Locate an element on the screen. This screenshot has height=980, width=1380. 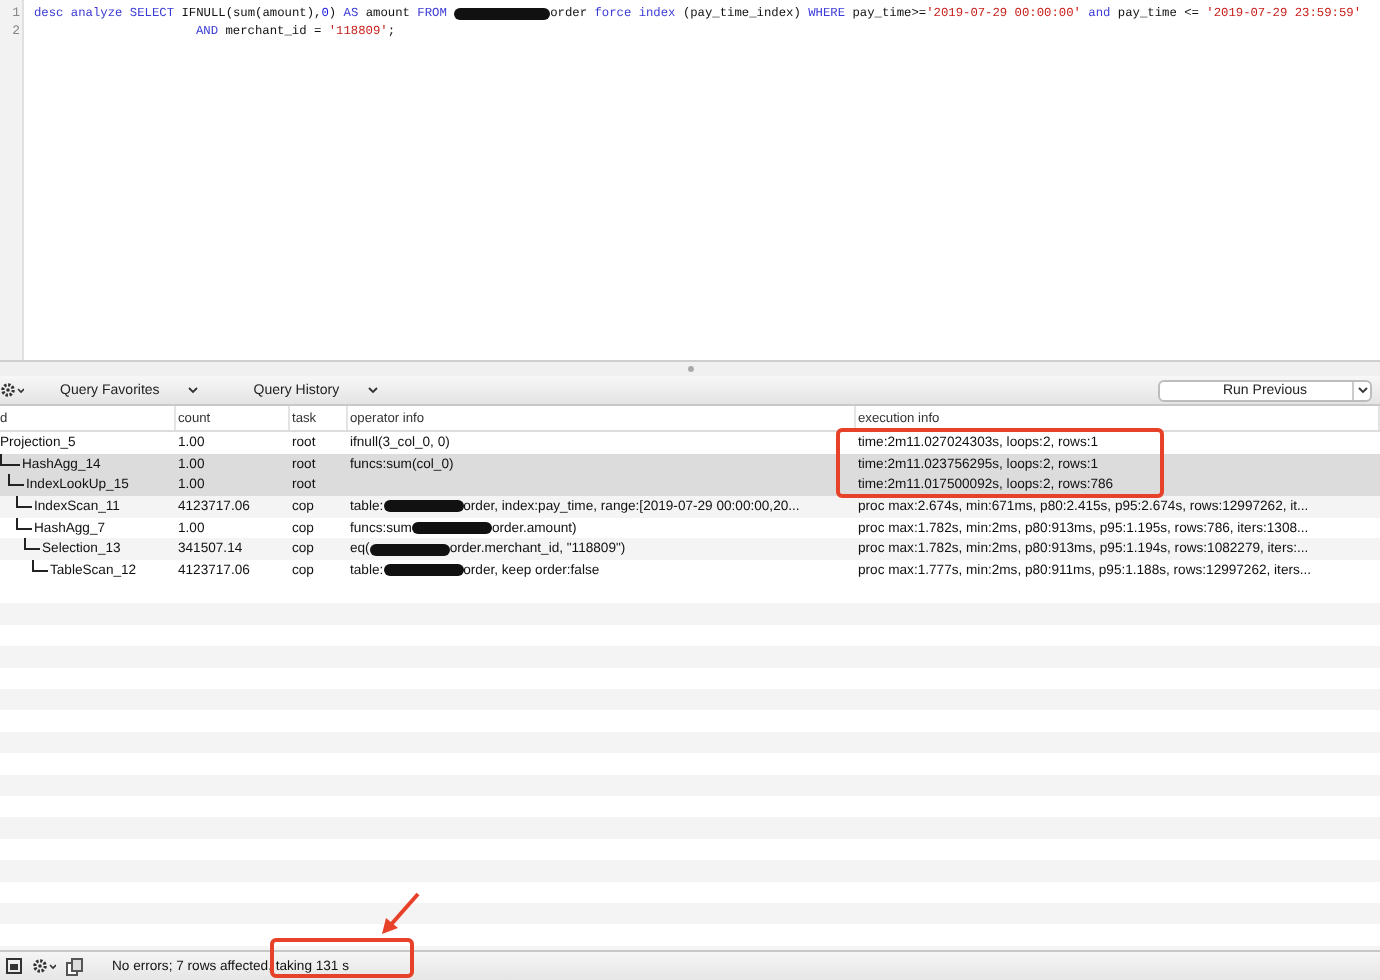
panel-icon is located at coordinates (14, 966).